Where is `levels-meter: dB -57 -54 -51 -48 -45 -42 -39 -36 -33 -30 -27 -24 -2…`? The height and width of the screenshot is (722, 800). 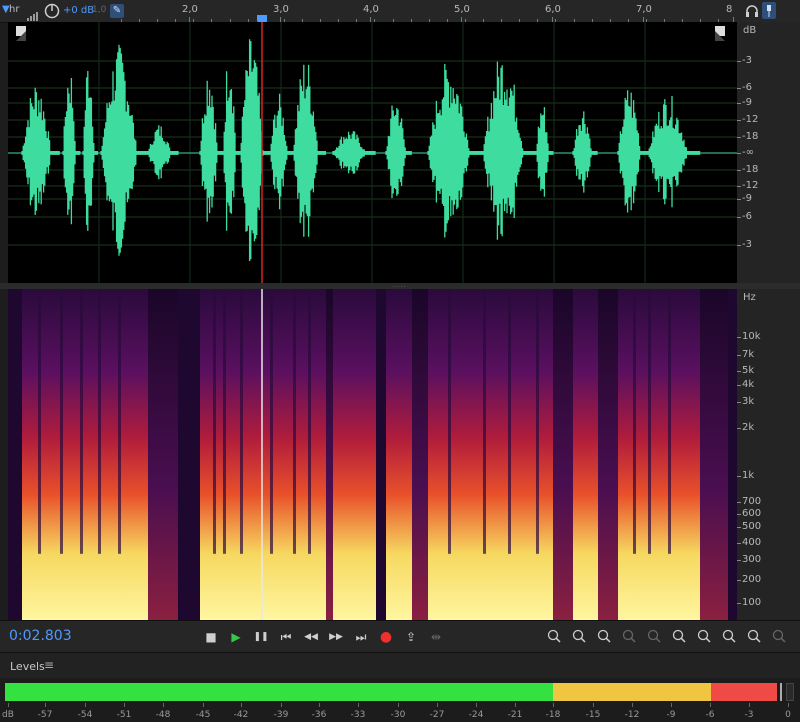
levels-meter: dB -57 -54 -51 -48 -45 -42 -39 -36 -33 -30 -27 -24 -2… is located at coordinates (400, 700).